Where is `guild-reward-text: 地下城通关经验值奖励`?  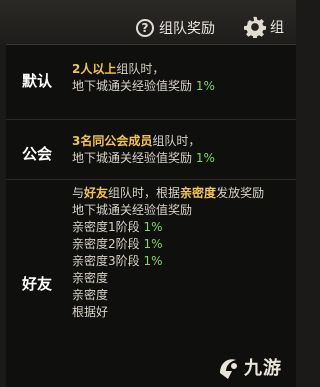 guild-reward-text: 地下城通关经验值奖励 is located at coordinates (134, 158).